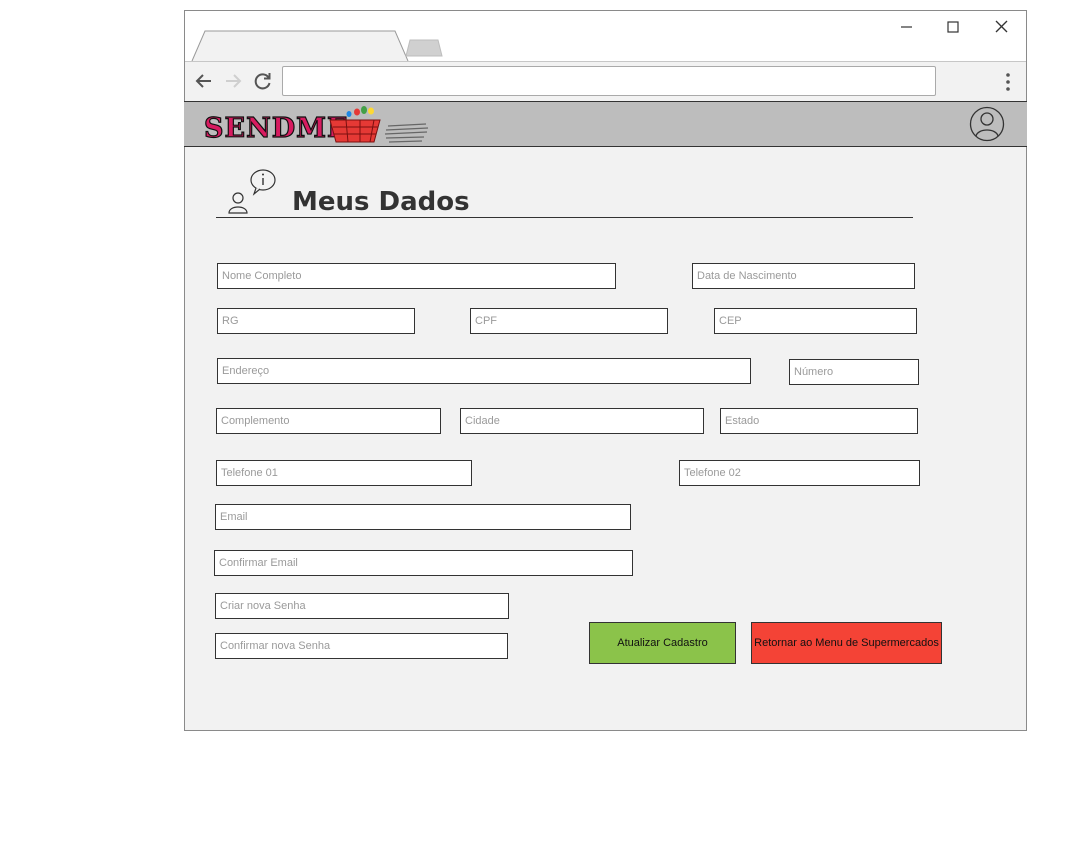 The height and width of the screenshot is (855, 1077). Describe the element at coordinates (233, 81) in the screenshot. I see `arrow-right-icon` at that location.